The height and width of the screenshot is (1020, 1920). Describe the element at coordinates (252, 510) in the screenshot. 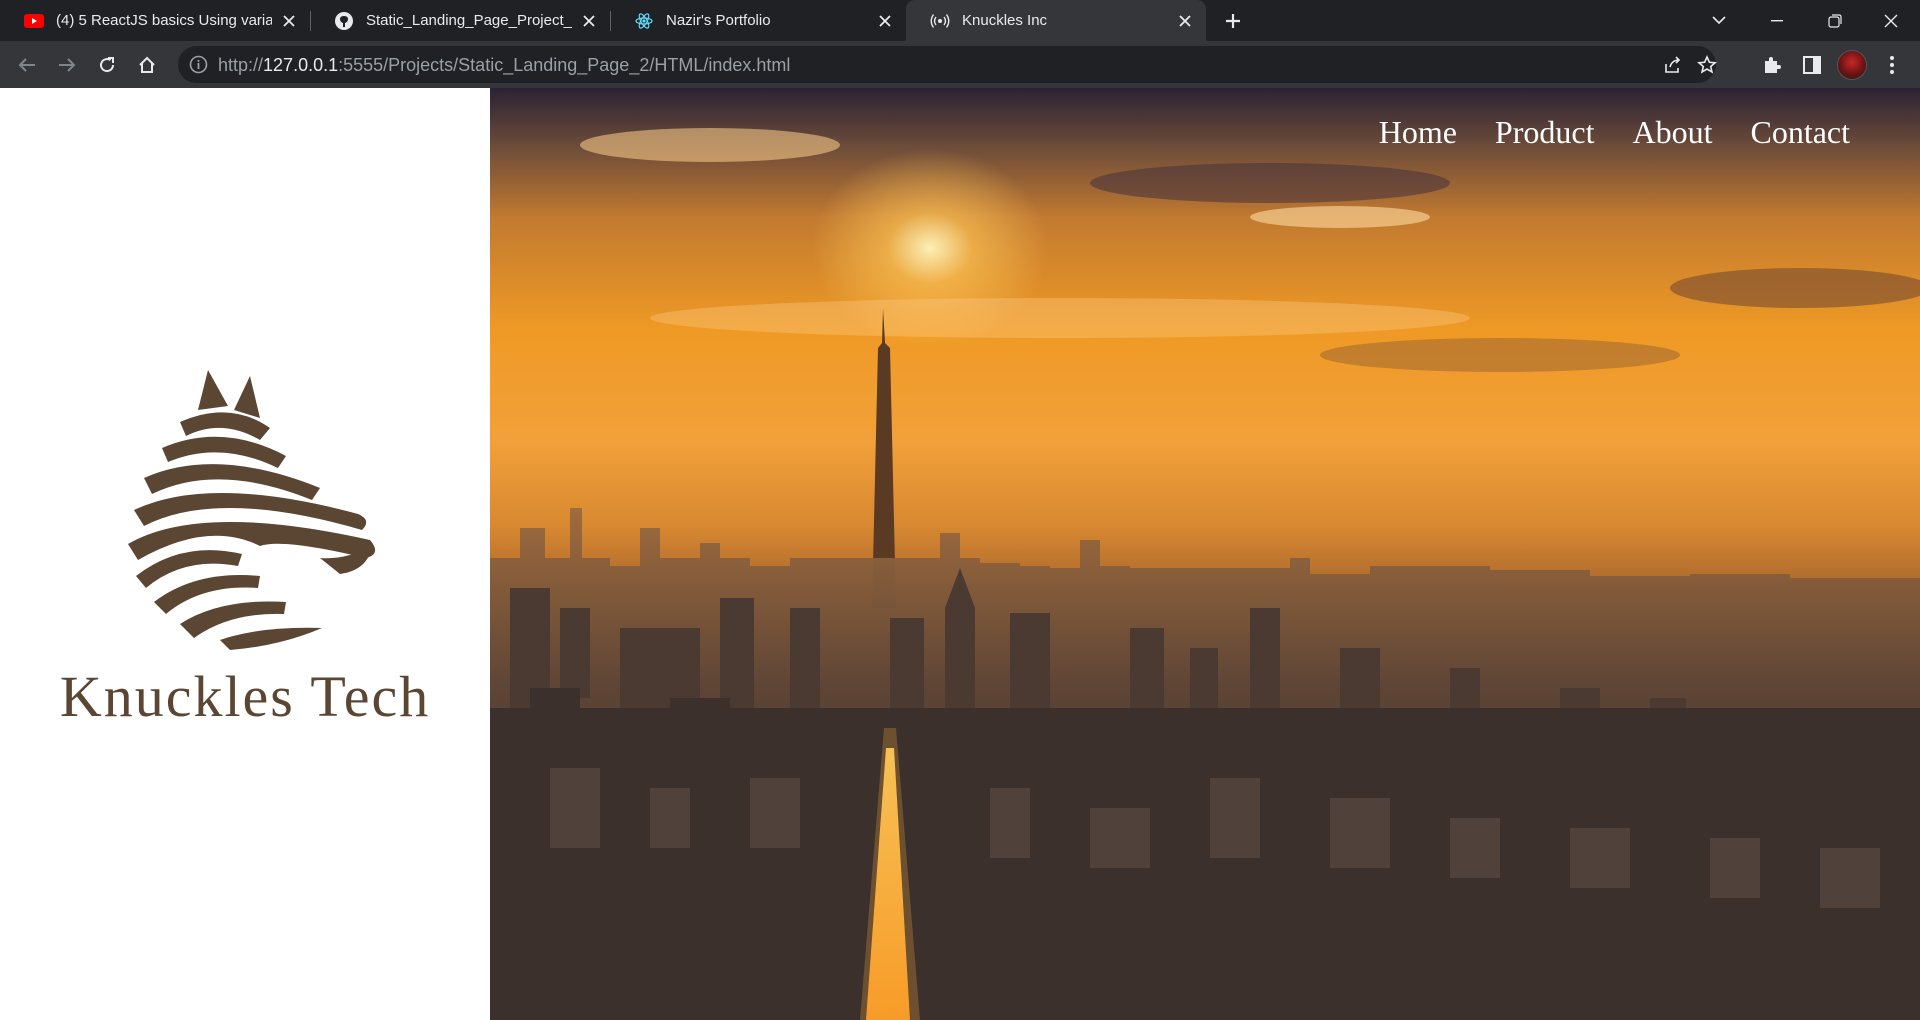

I see `horse-head-logo-icon` at that location.